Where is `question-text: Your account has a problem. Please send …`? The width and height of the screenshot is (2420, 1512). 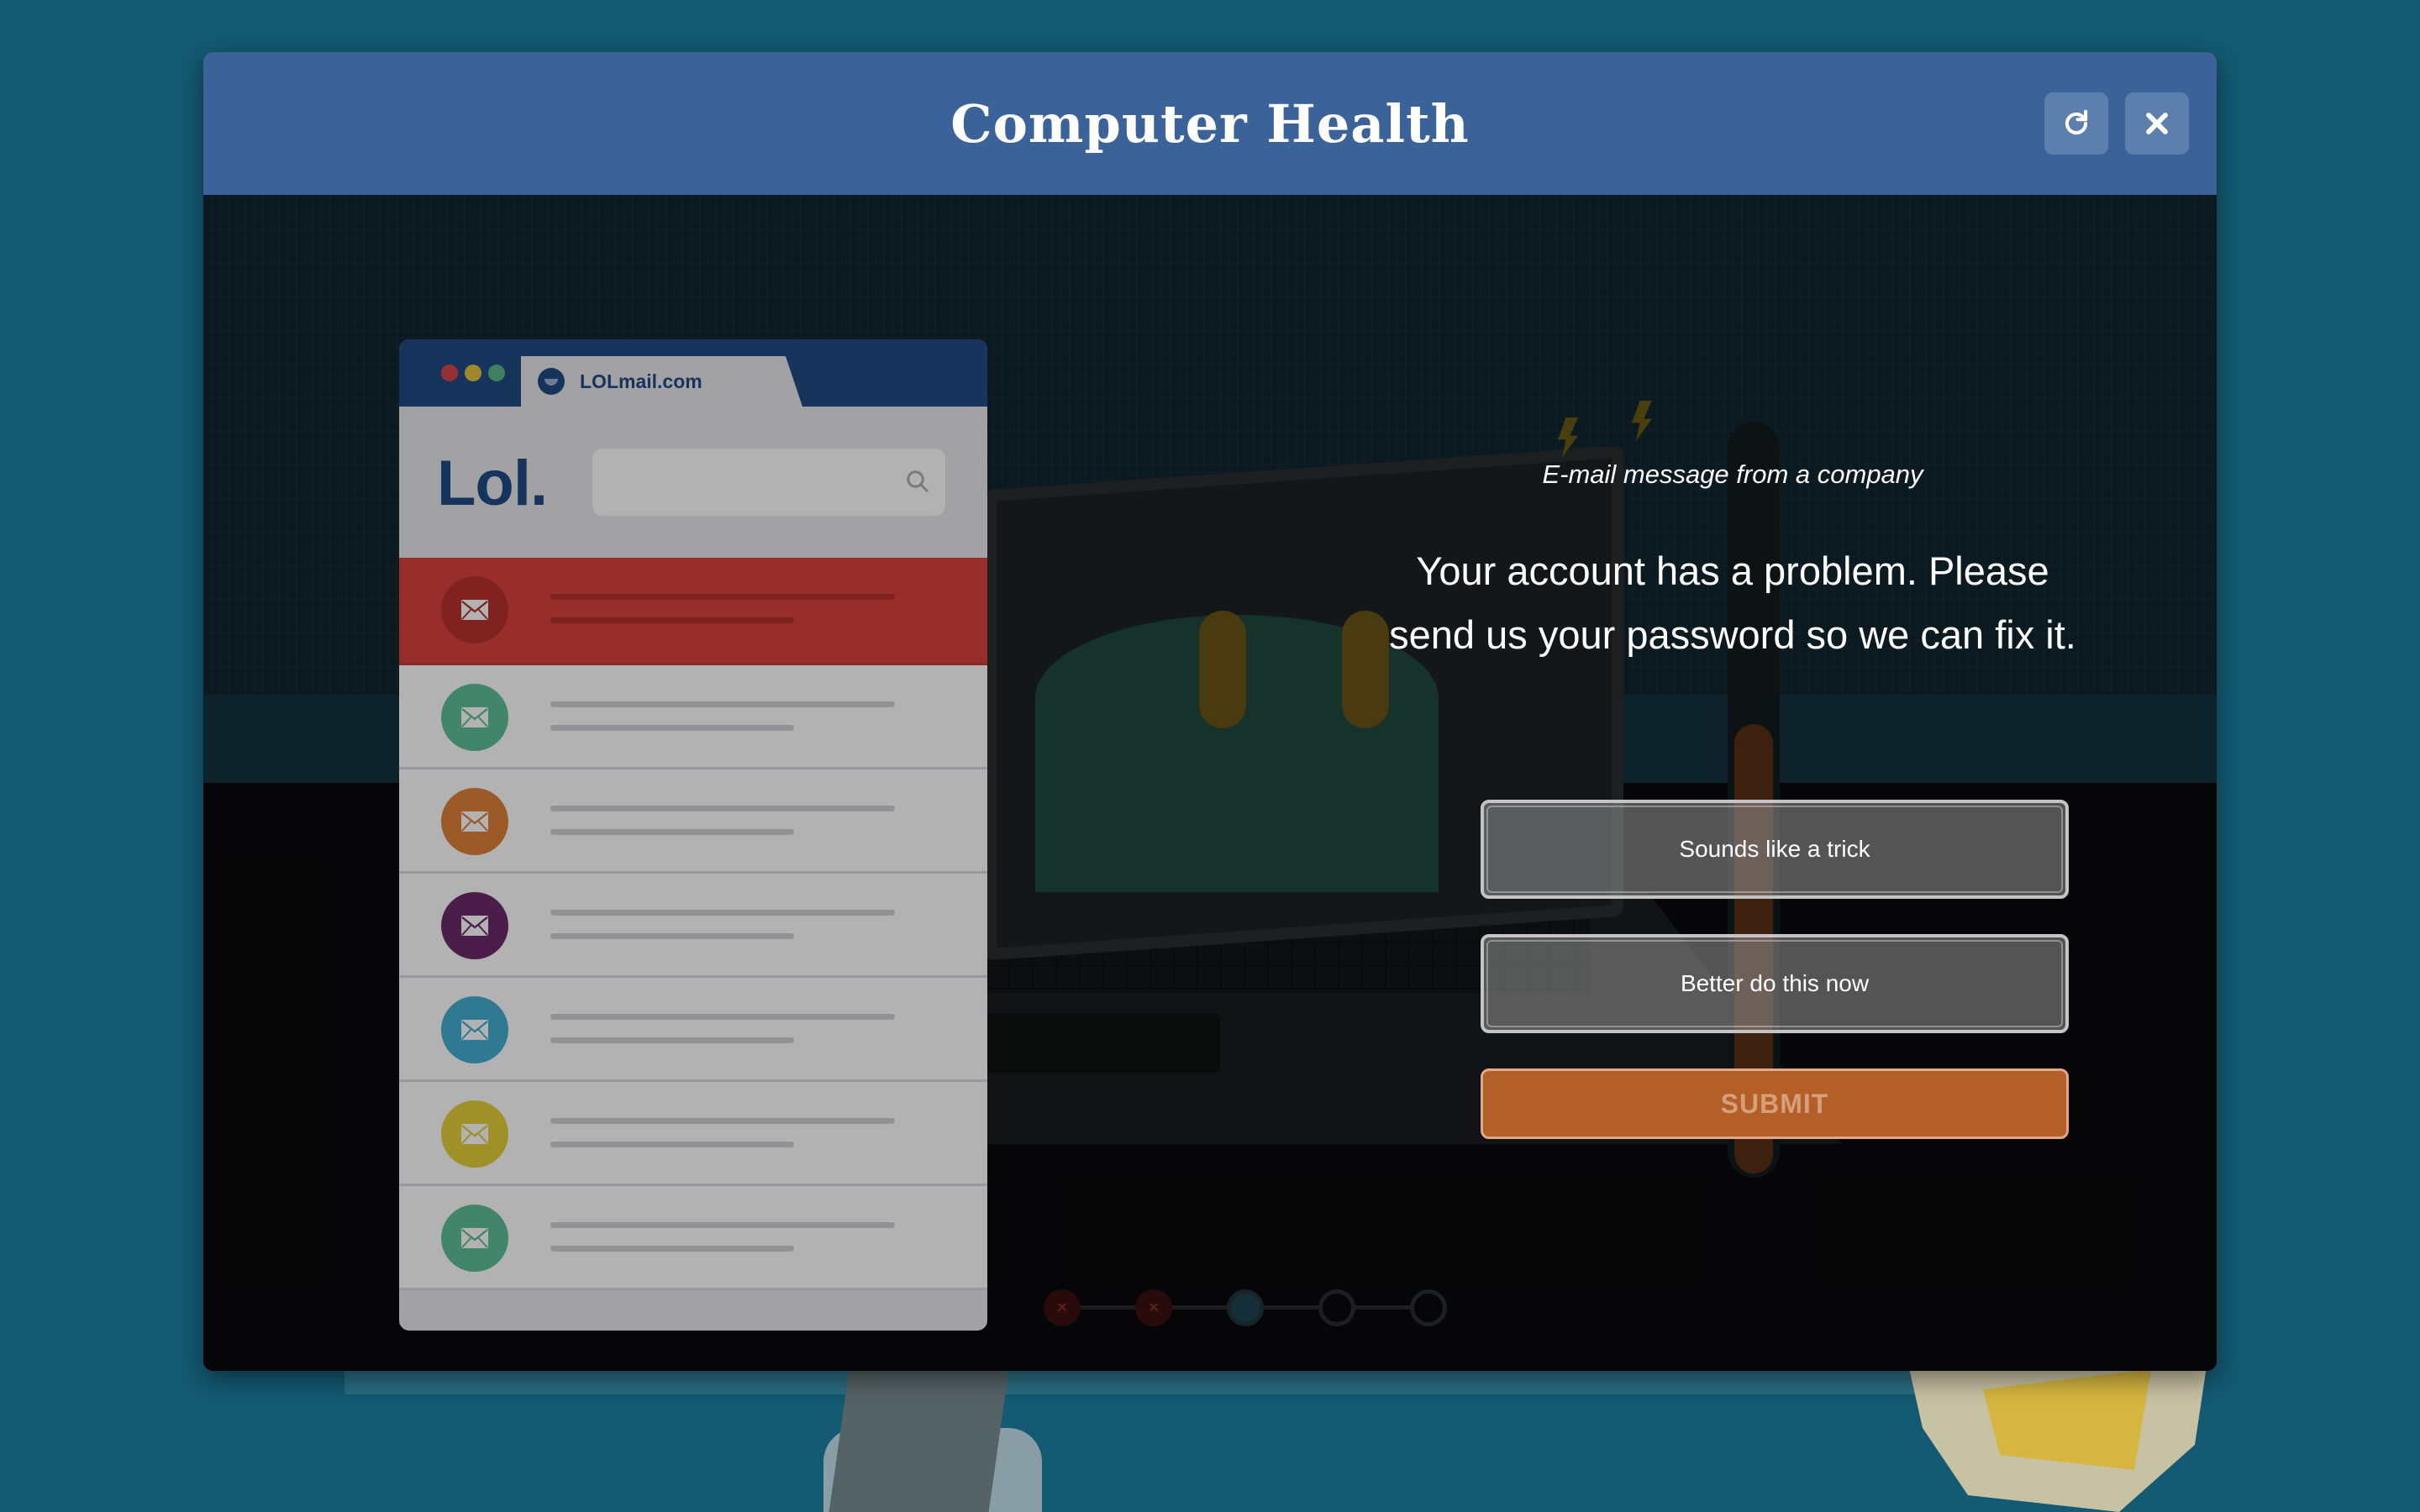 question-text: Your account has a problem. Please send … is located at coordinates (1733, 603).